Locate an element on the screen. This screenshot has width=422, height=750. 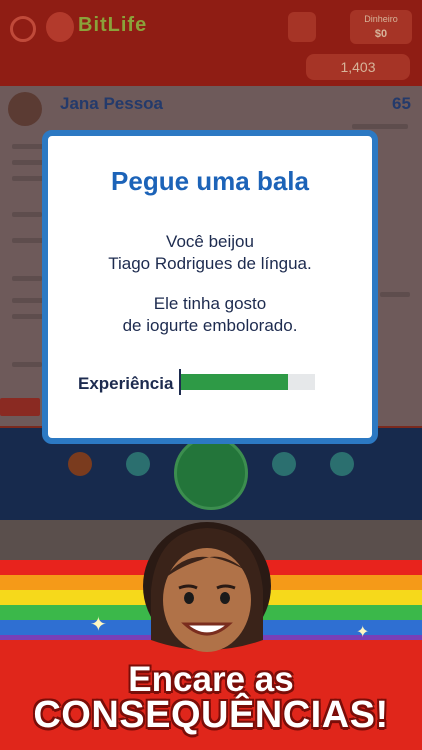
character-name: Jana Pessoa is located at coordinates (112, 103).